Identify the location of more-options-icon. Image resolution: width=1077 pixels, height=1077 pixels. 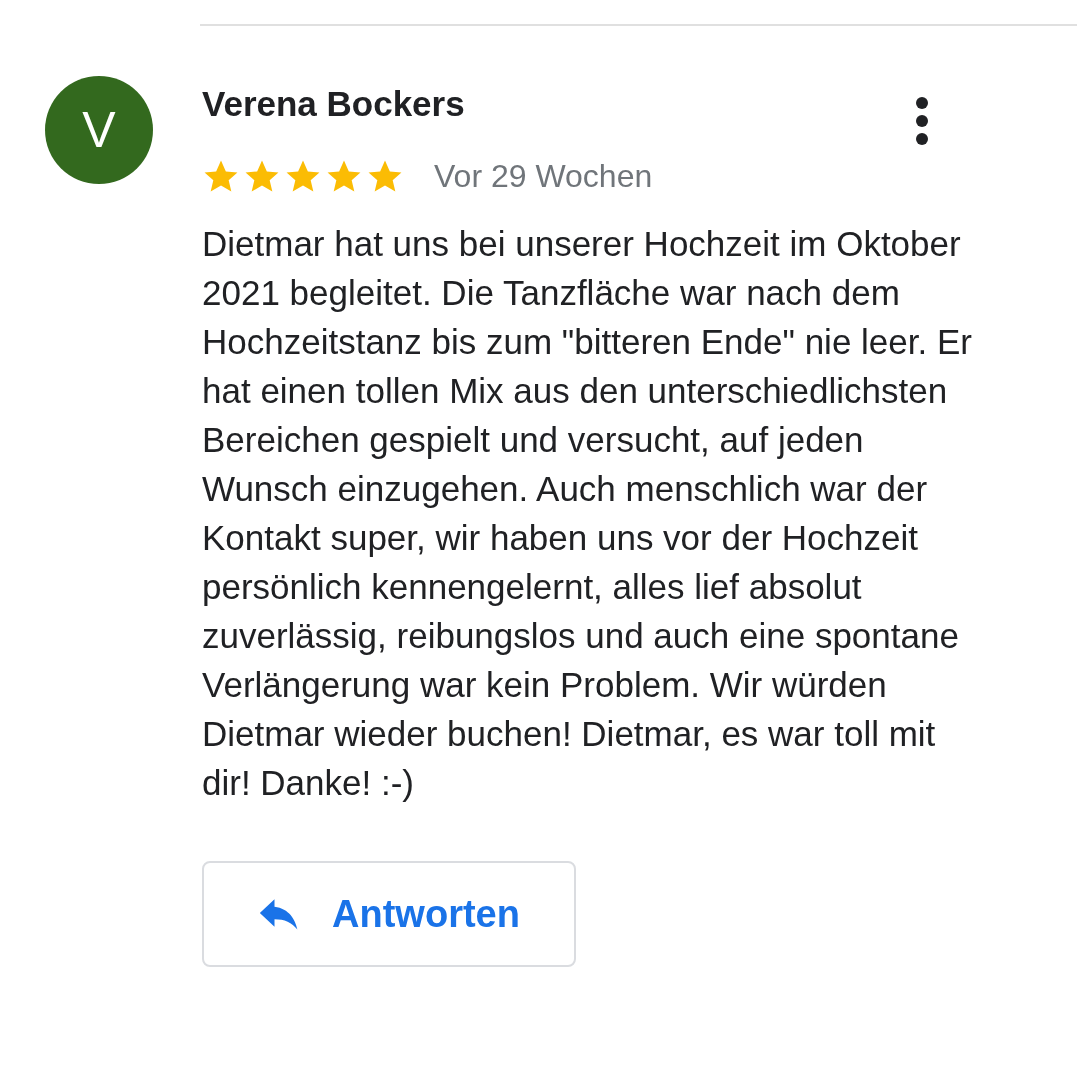
(922, 121).